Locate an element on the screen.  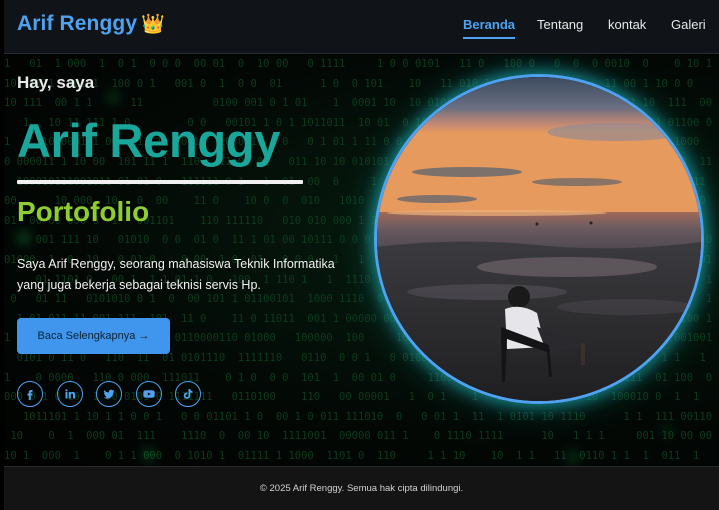
brand-logo: Arif Renggy 👑 is located at coordinates (91, 24).